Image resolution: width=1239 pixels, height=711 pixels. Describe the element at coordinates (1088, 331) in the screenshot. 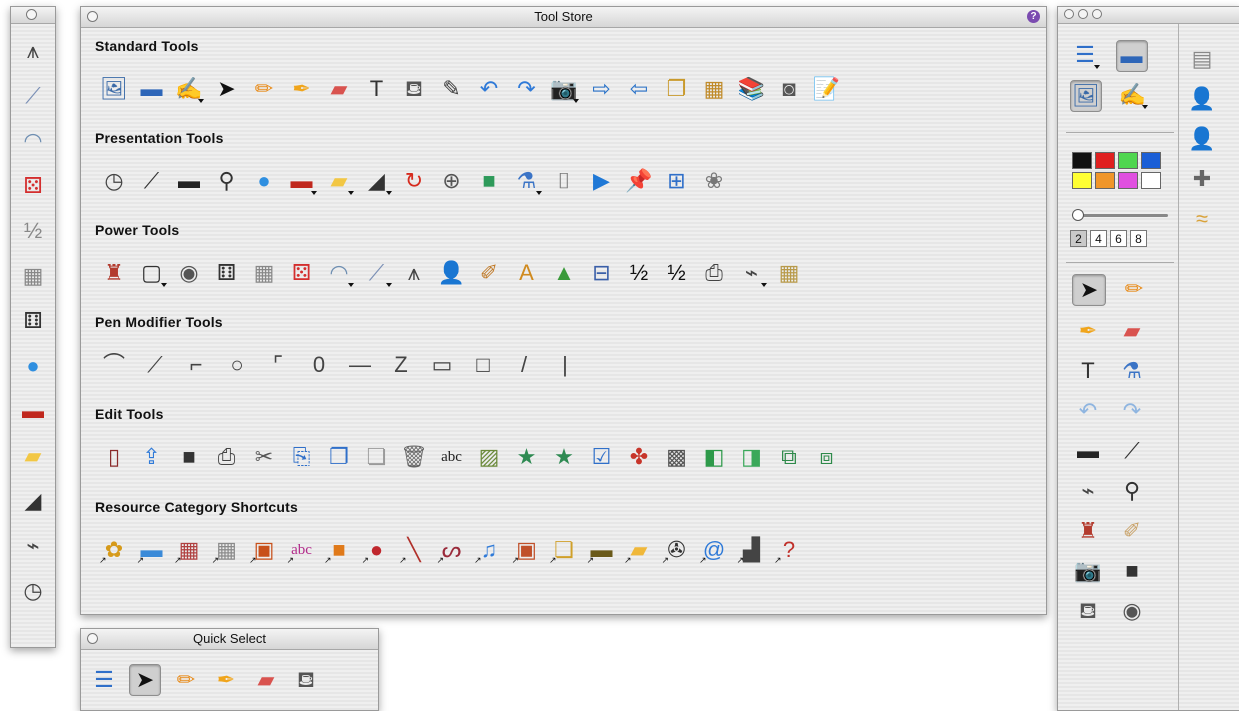

I see `highlighter-icon: ✒` at that location.